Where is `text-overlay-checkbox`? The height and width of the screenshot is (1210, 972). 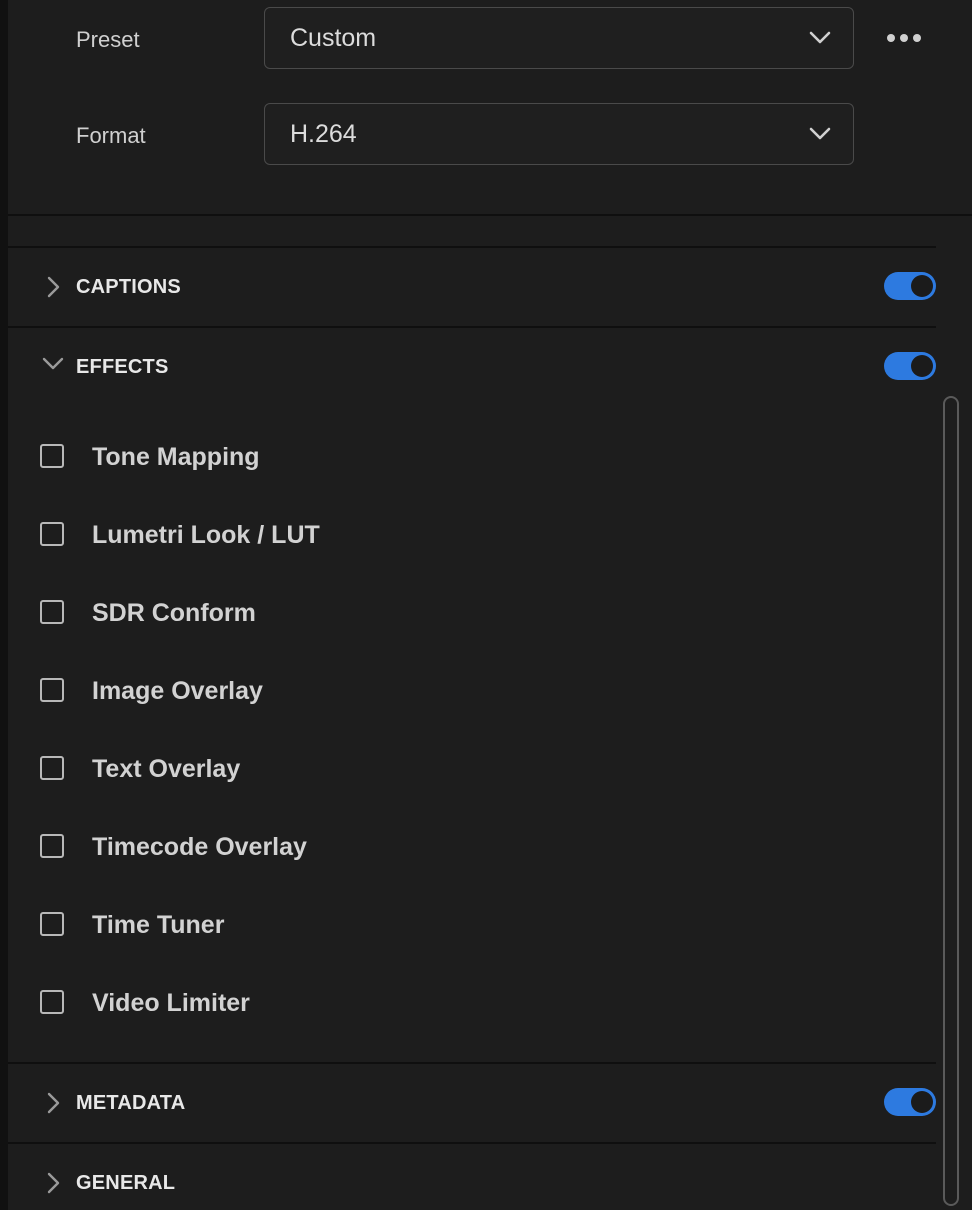
text-overlay-checkbox is located at coordinates (52, 768).